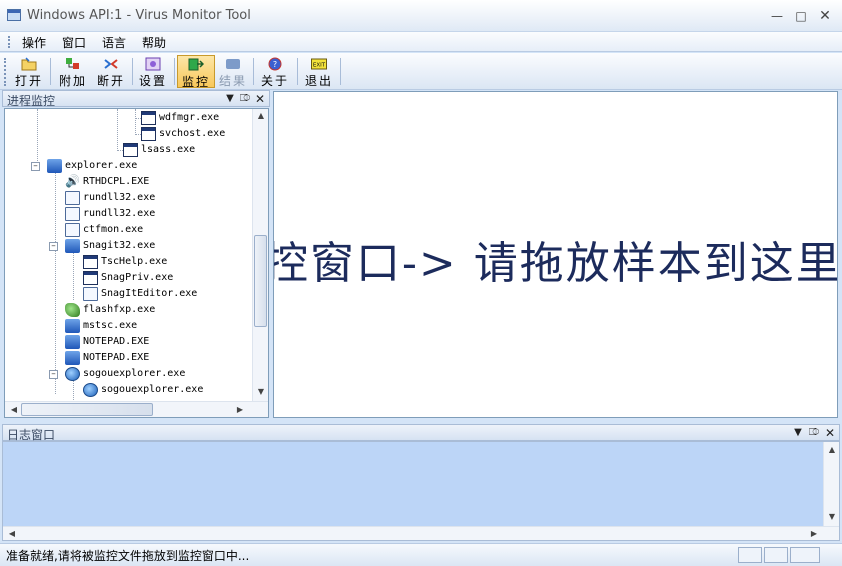 The image size is (842, 566). What do you see at coordinates (832, 516) in the screenshot?
I see `log-scroll-down-icon: ▼` at bounding box center [832, 516].